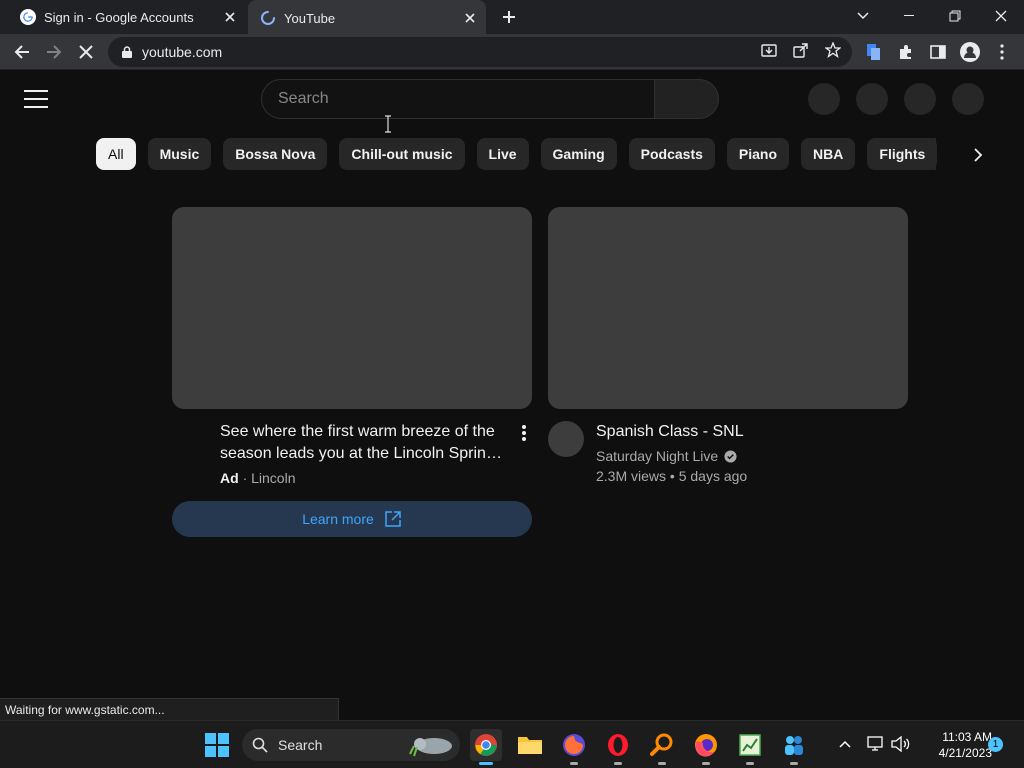  I want to click on chip-podcasts: Podcasts, so click(671, 154).